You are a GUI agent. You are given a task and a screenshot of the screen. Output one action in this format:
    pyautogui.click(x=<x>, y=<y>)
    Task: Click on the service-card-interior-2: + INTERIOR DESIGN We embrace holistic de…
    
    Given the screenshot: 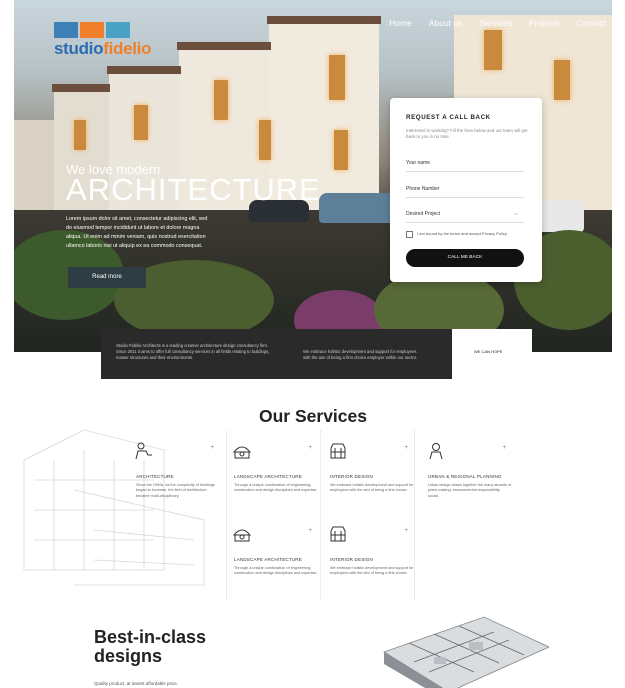 What is the action you would take?
    pyautogui.click(x=373, y=562)
    